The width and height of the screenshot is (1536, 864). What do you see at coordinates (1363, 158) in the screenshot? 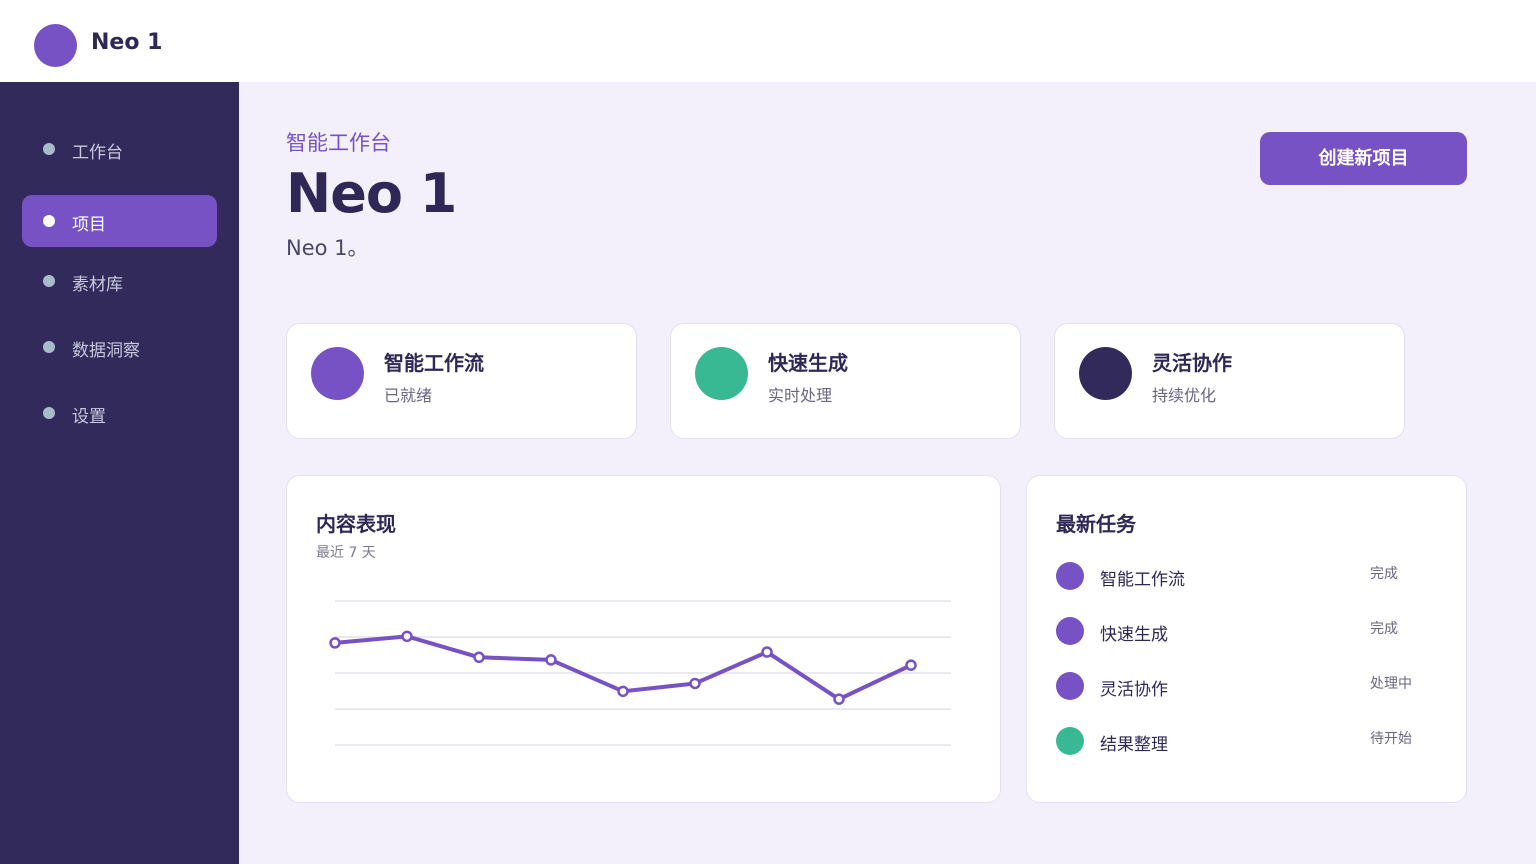
I see `create-project-button: 创建新项目` at bounding box center [1363, 158].